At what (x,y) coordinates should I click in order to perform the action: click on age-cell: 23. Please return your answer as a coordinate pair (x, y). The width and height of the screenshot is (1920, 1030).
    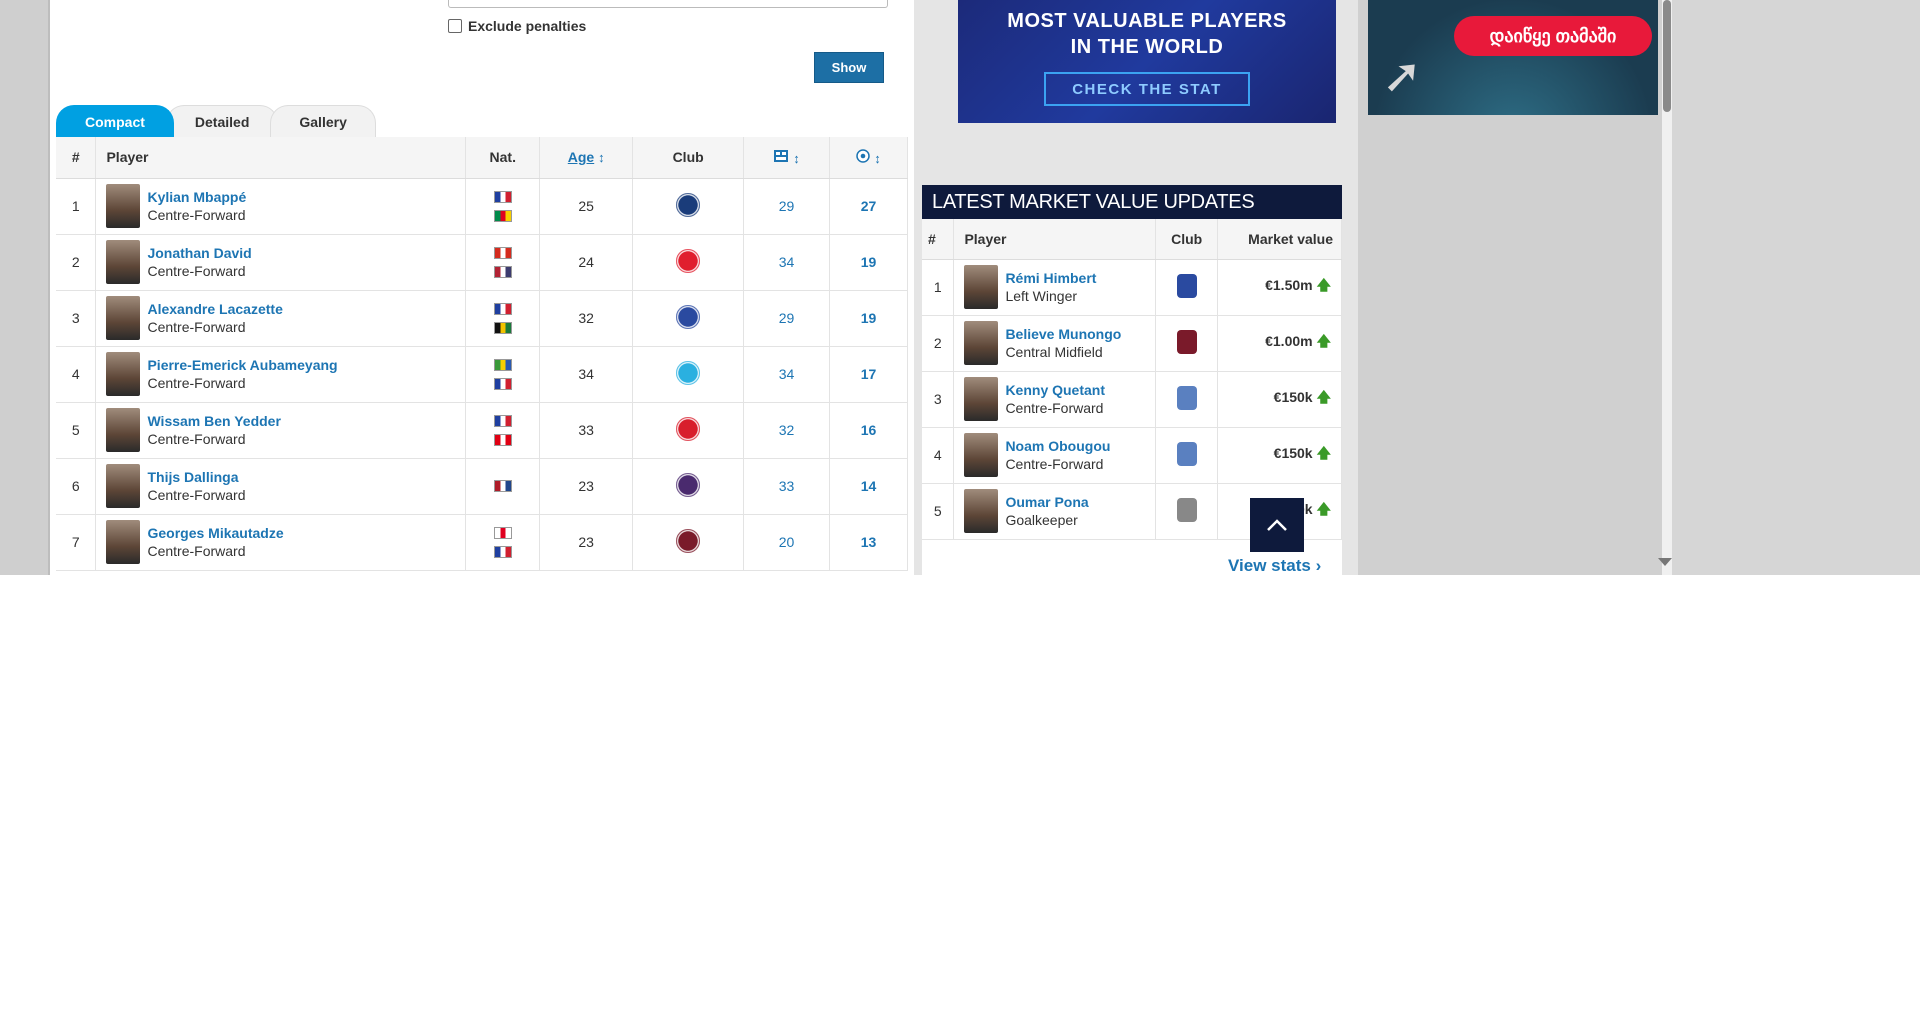
    Looking at the image, I should click on (586, 486).